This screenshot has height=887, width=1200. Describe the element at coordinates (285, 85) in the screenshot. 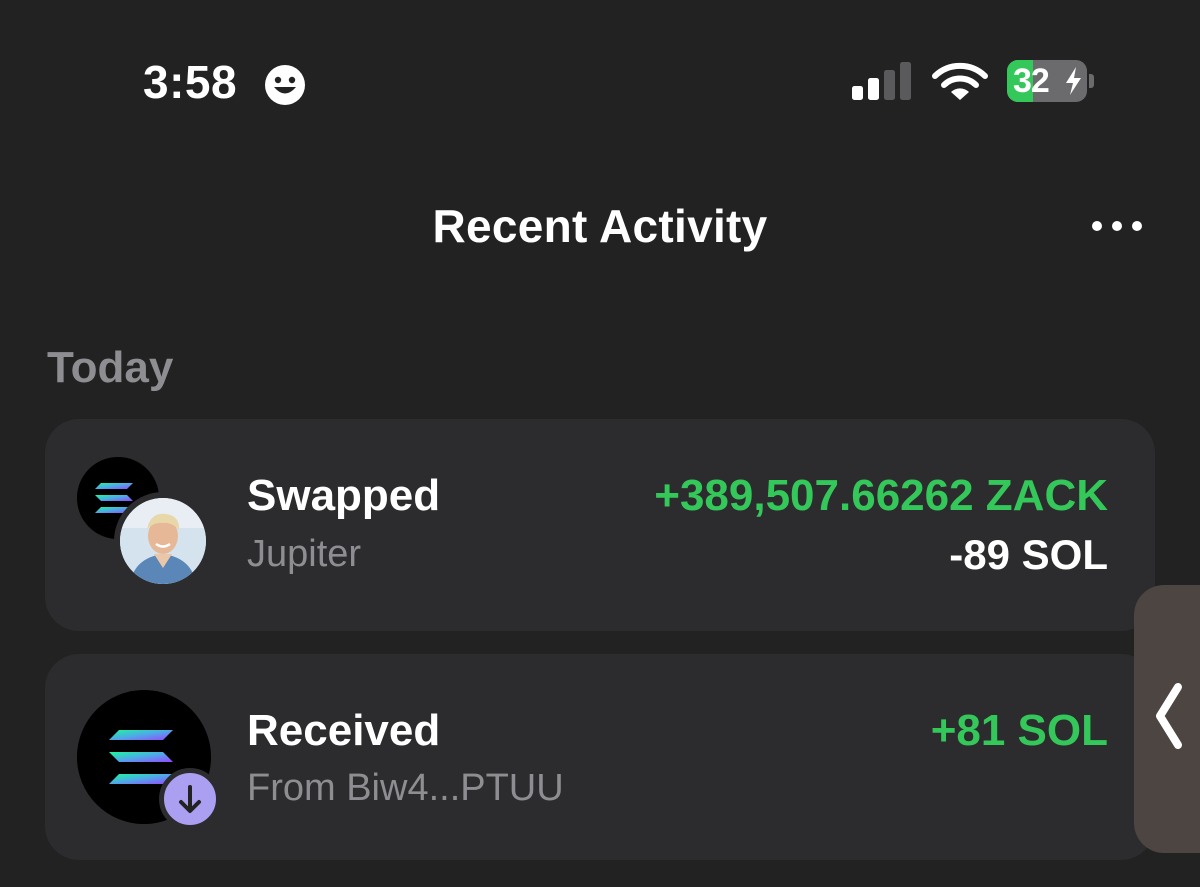

I see `smiley-face-icon` at that location.